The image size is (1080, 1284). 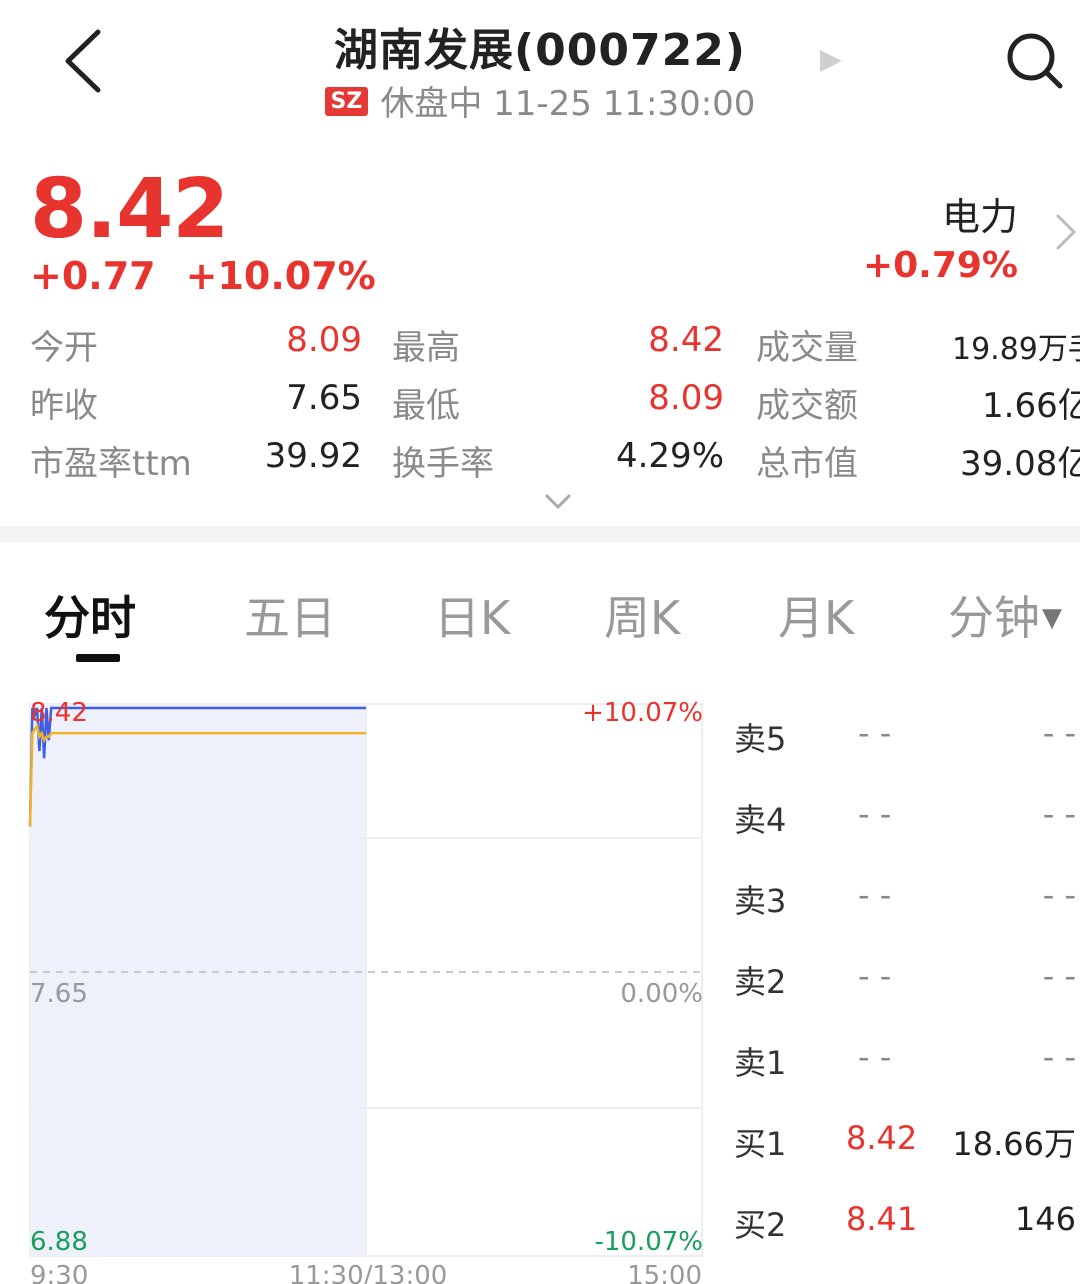 I want to click on order-level-price: 8.41, so click(x=882, y=1219).